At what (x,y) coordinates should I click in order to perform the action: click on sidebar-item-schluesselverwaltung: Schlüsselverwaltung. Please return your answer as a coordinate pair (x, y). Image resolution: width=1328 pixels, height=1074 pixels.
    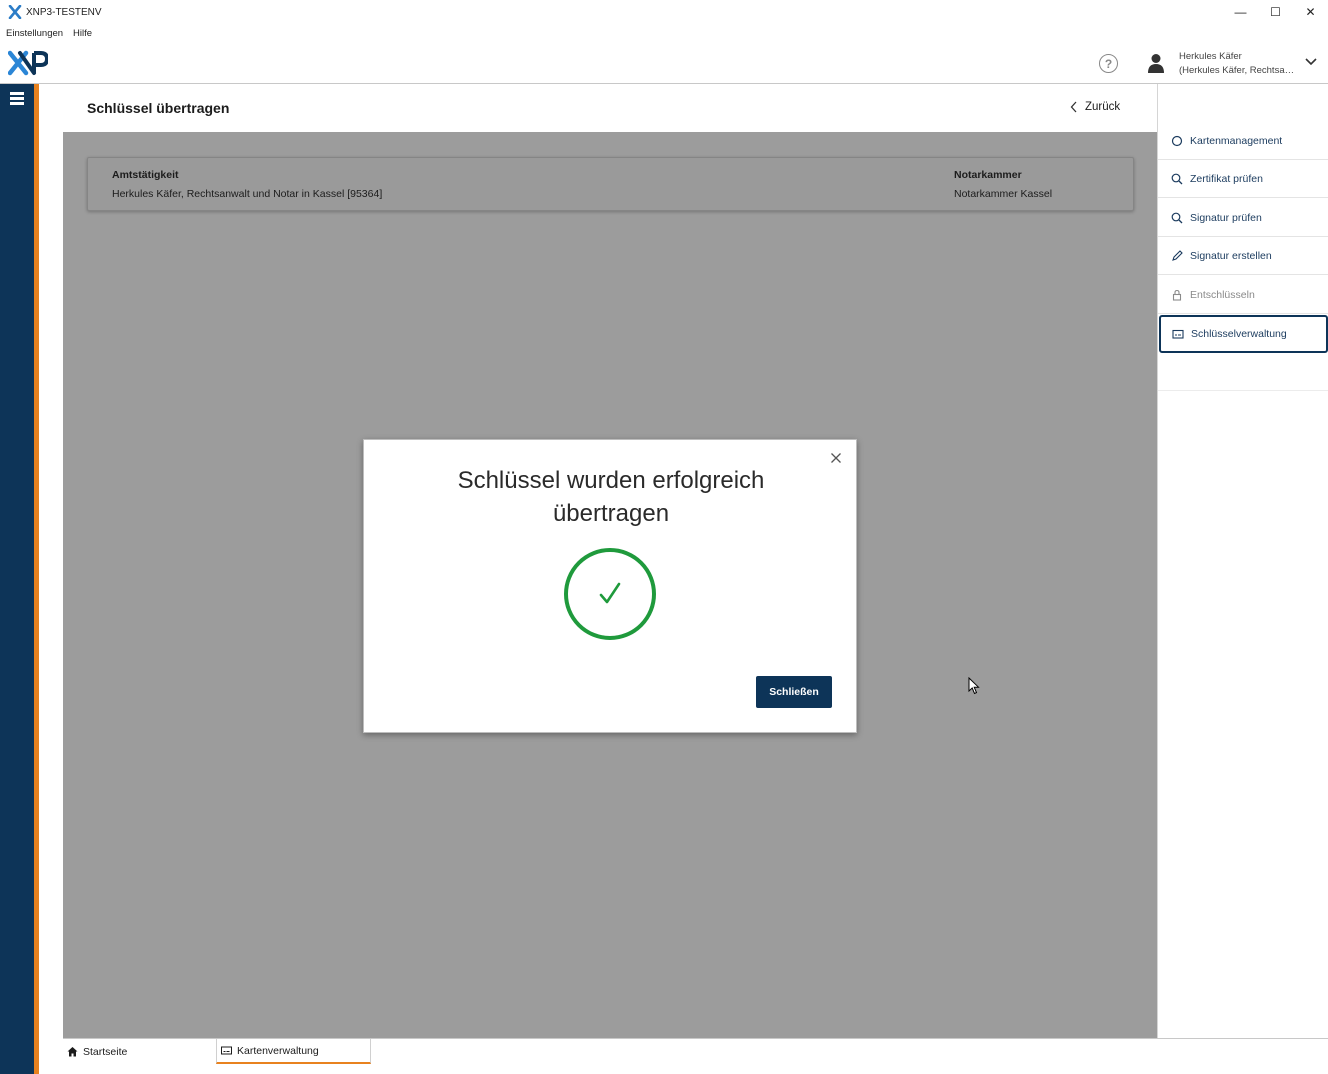
    Looking at the image, I should click on (1243, 334).